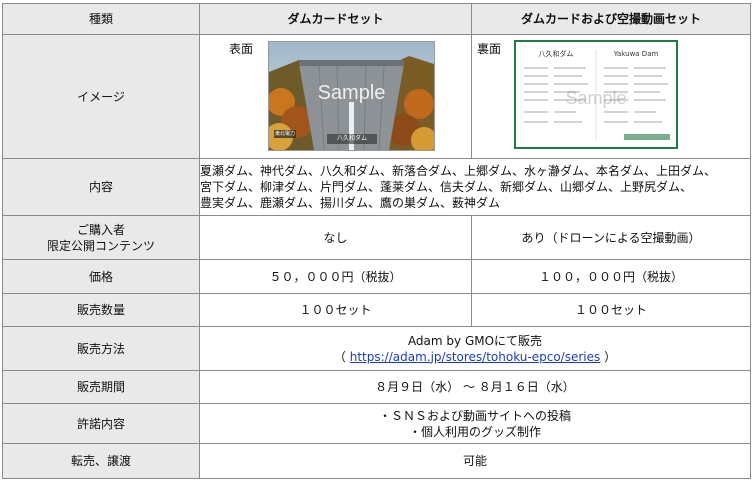 The width and height of the screenshot is (754, 486). I want to click on quantity-card-set: １００セット, so click(335, 310).